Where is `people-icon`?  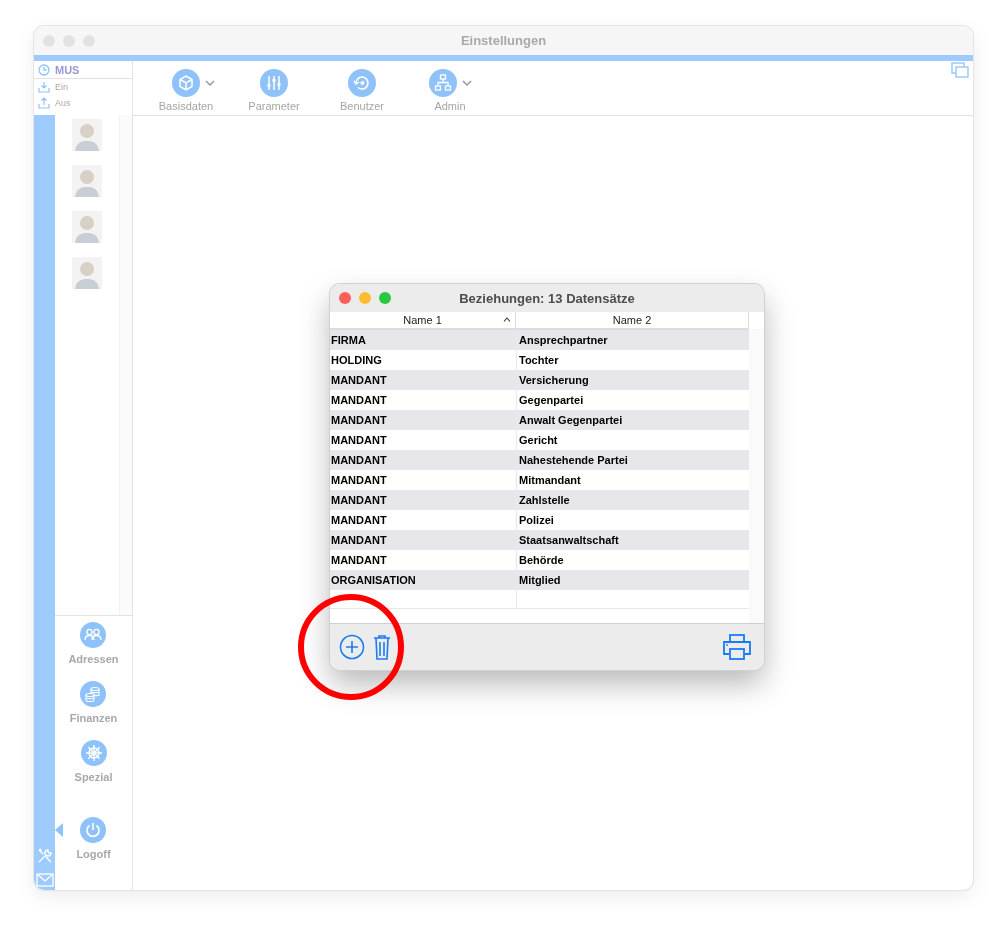
people-icon is located at coordinates (93, 635).